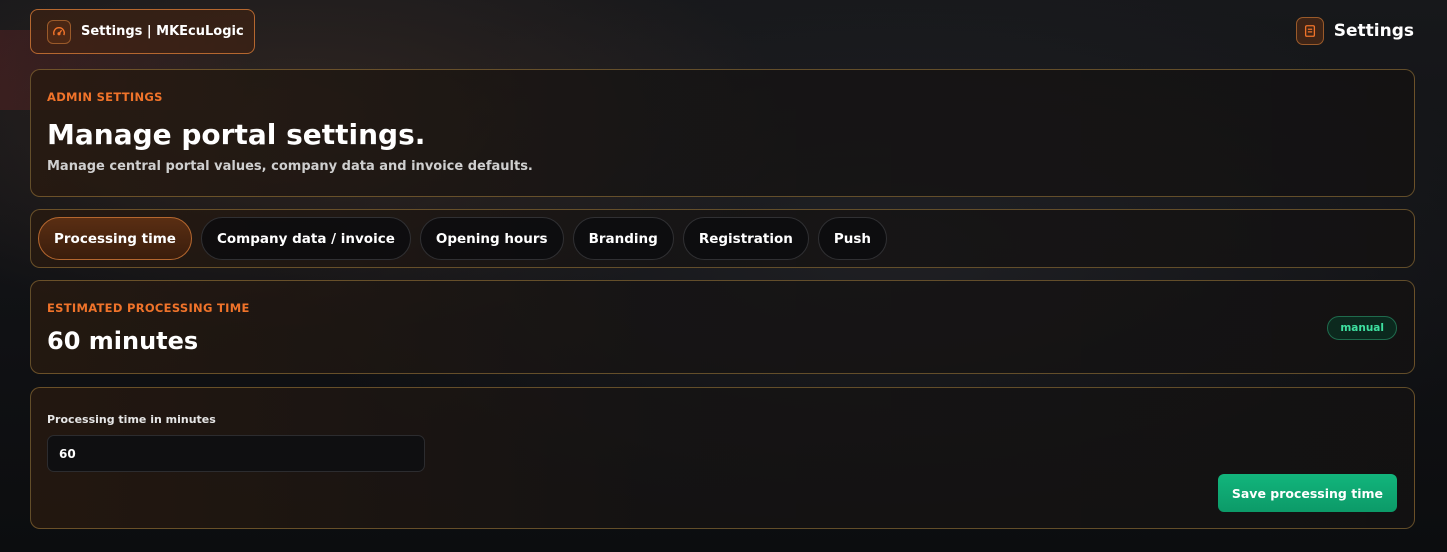 This screenshot has height=552, width=1447. Describe the element at coordinates (236, 453) in the screenshot. I see `processing-time-input` at that location.